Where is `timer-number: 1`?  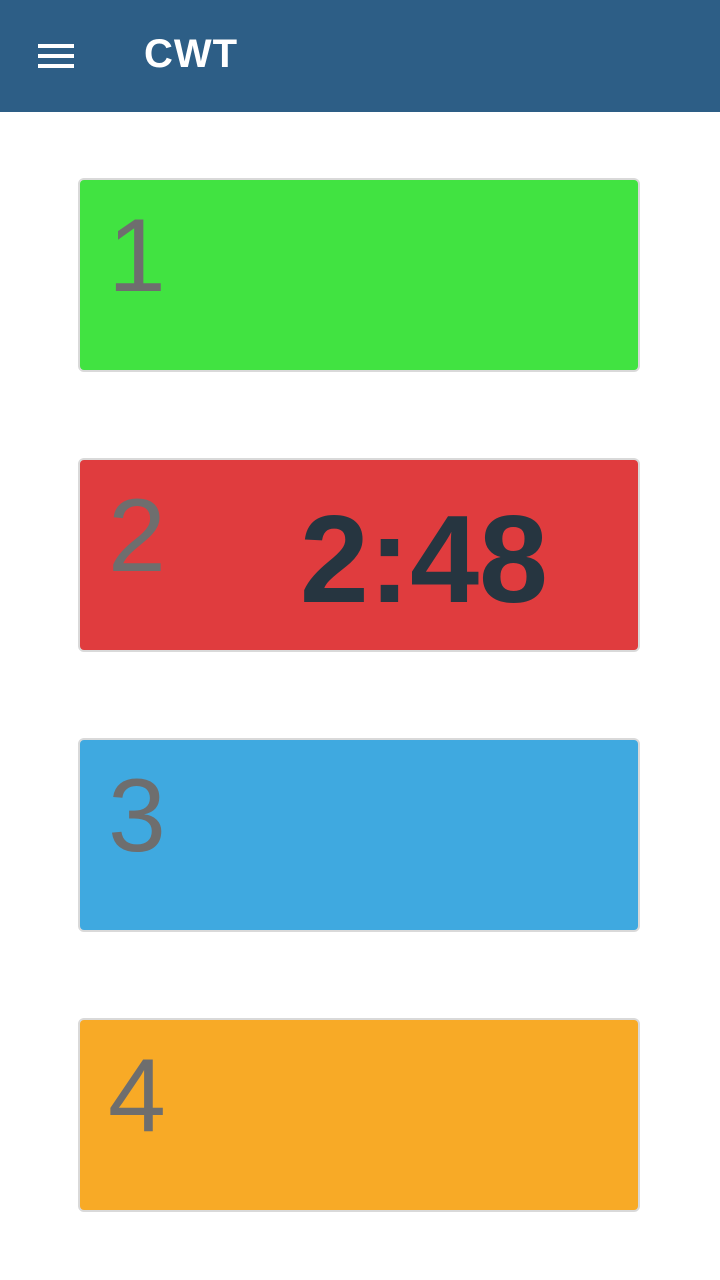 timer-number: 1 is located at coordinates (137, 256).